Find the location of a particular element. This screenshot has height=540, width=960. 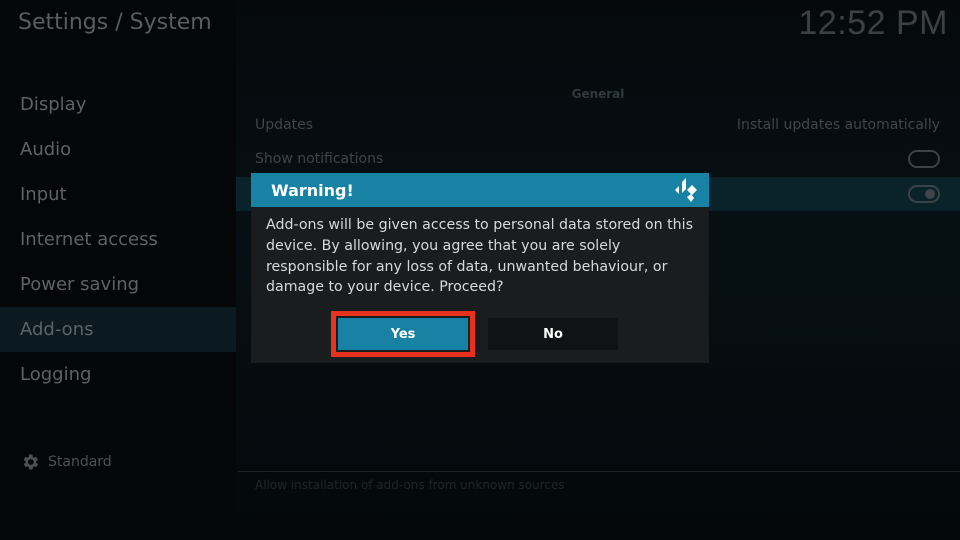

sidebar-item-logging: Logging is located at coordinates (118, 374).